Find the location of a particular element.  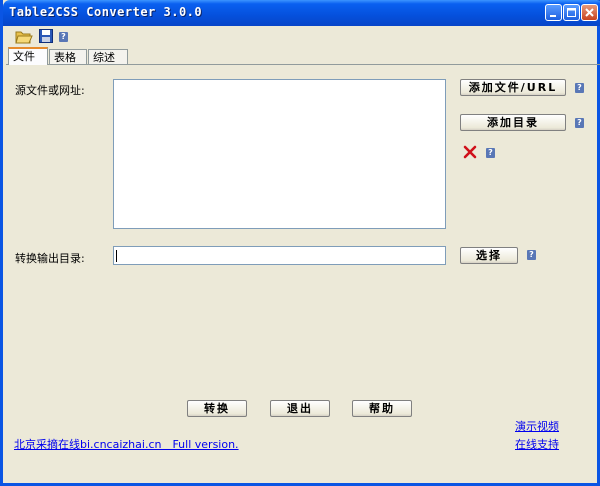

choose-button: 选择 is located at coordinates (489, 255).